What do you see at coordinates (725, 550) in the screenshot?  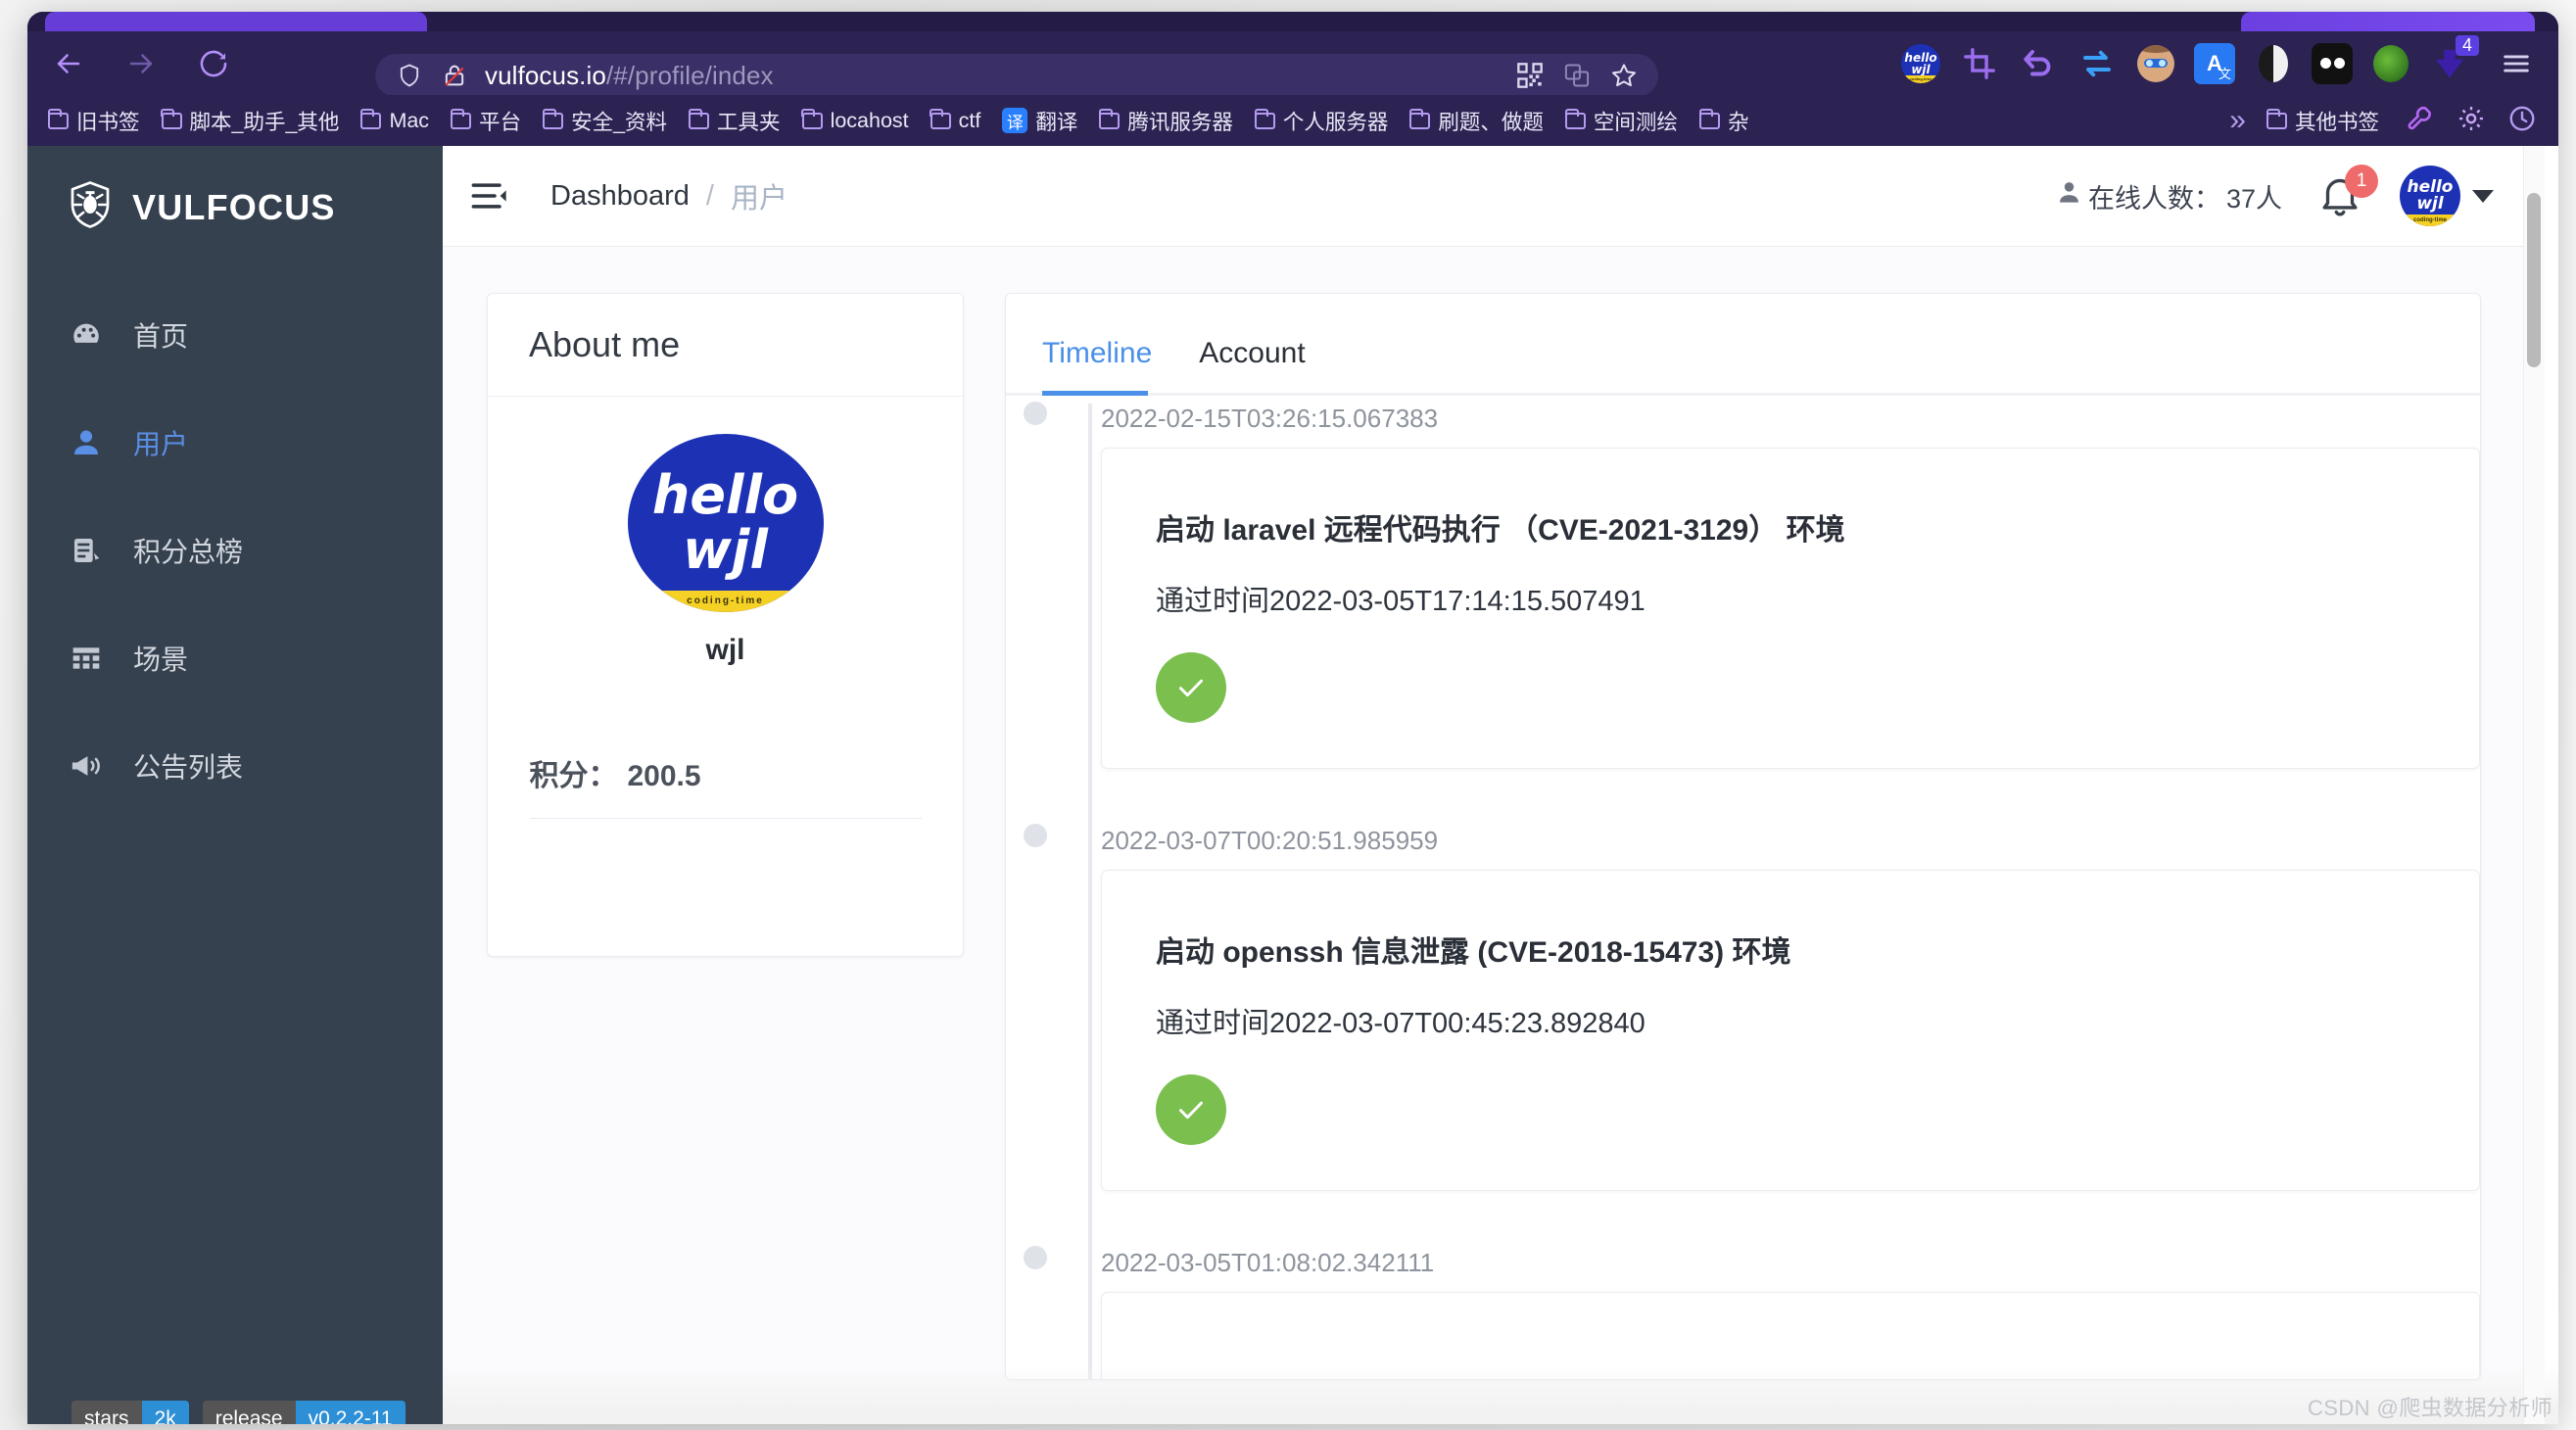 I see `profile-avatar-line2: wjl` at bounding box center [725, 550].